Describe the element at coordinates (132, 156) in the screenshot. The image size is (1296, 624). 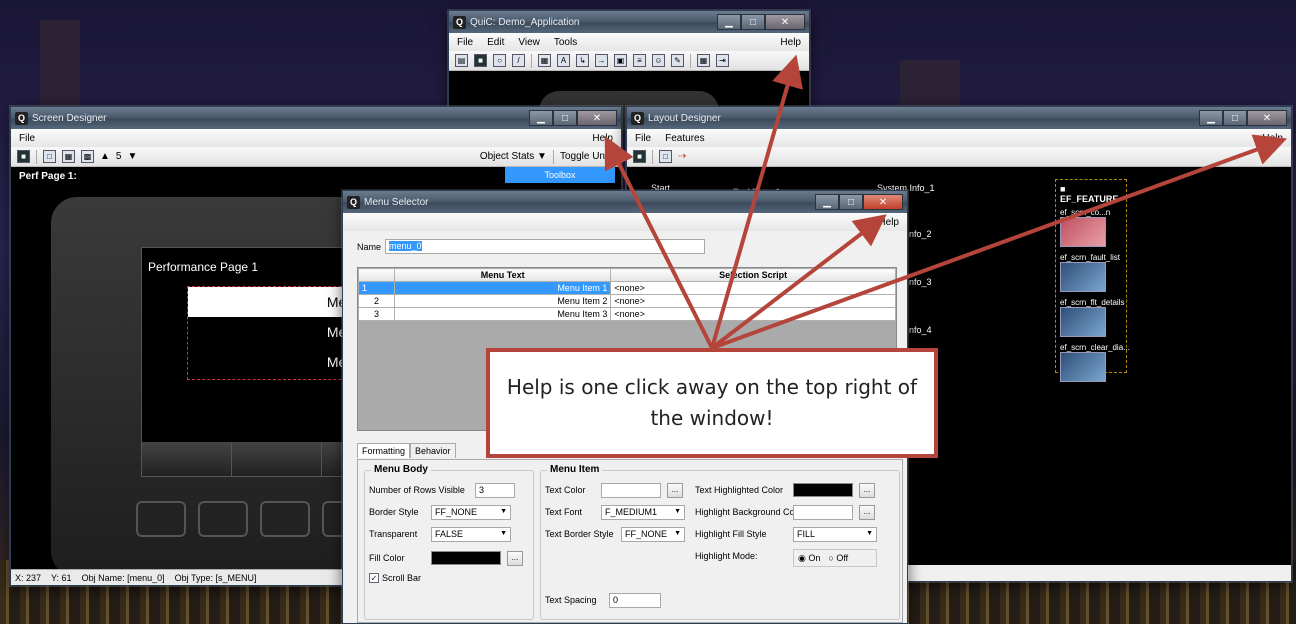
I see `page-down-arrow-icon: ▼` at that location.